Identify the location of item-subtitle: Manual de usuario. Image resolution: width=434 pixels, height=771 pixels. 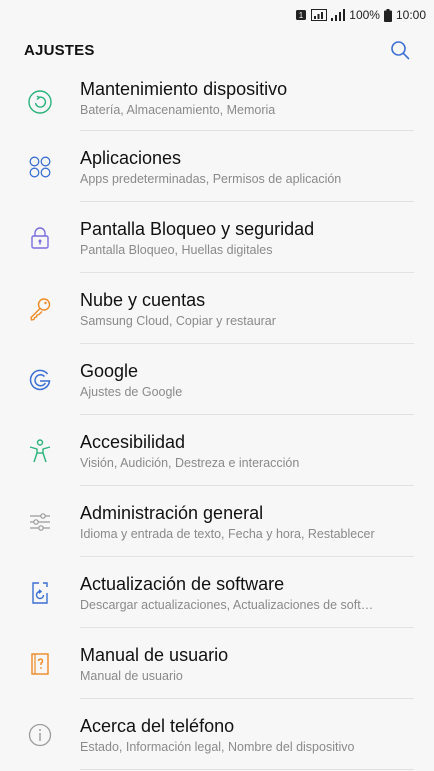
(131, 675).